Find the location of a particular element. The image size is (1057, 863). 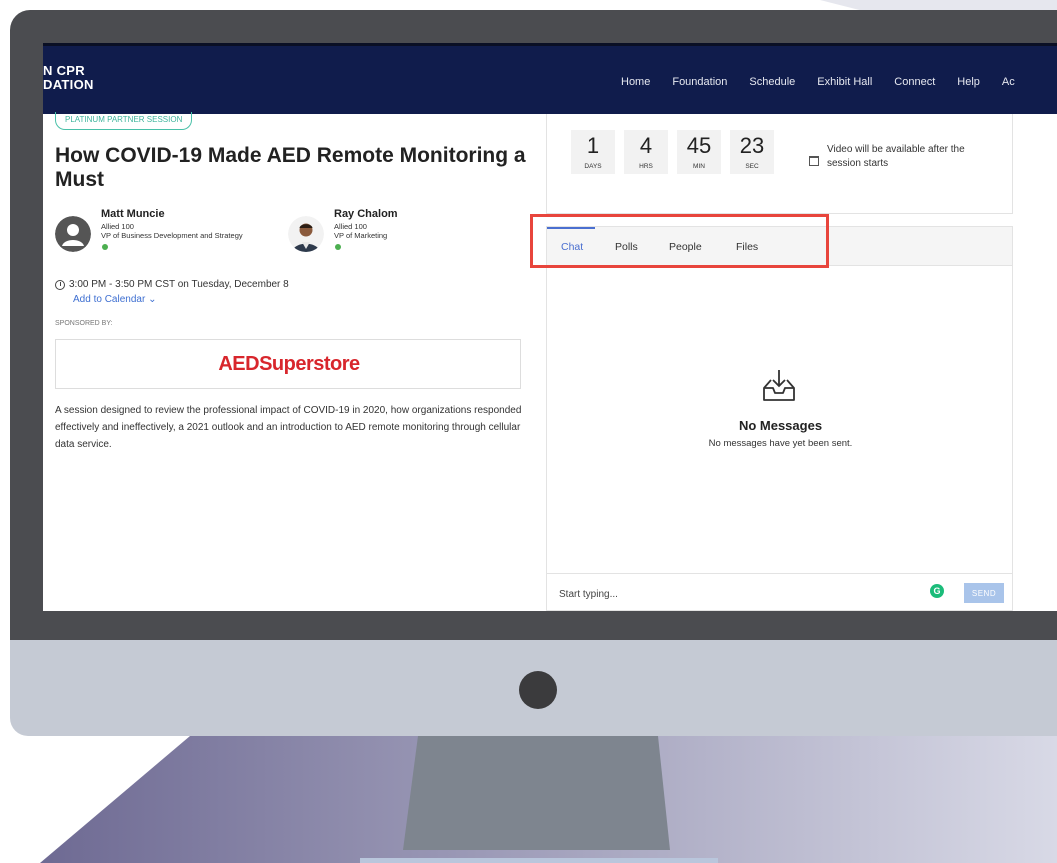

session-type-badge: PLATINUM PARTNER SESSION is located at coordinates (124, 121).